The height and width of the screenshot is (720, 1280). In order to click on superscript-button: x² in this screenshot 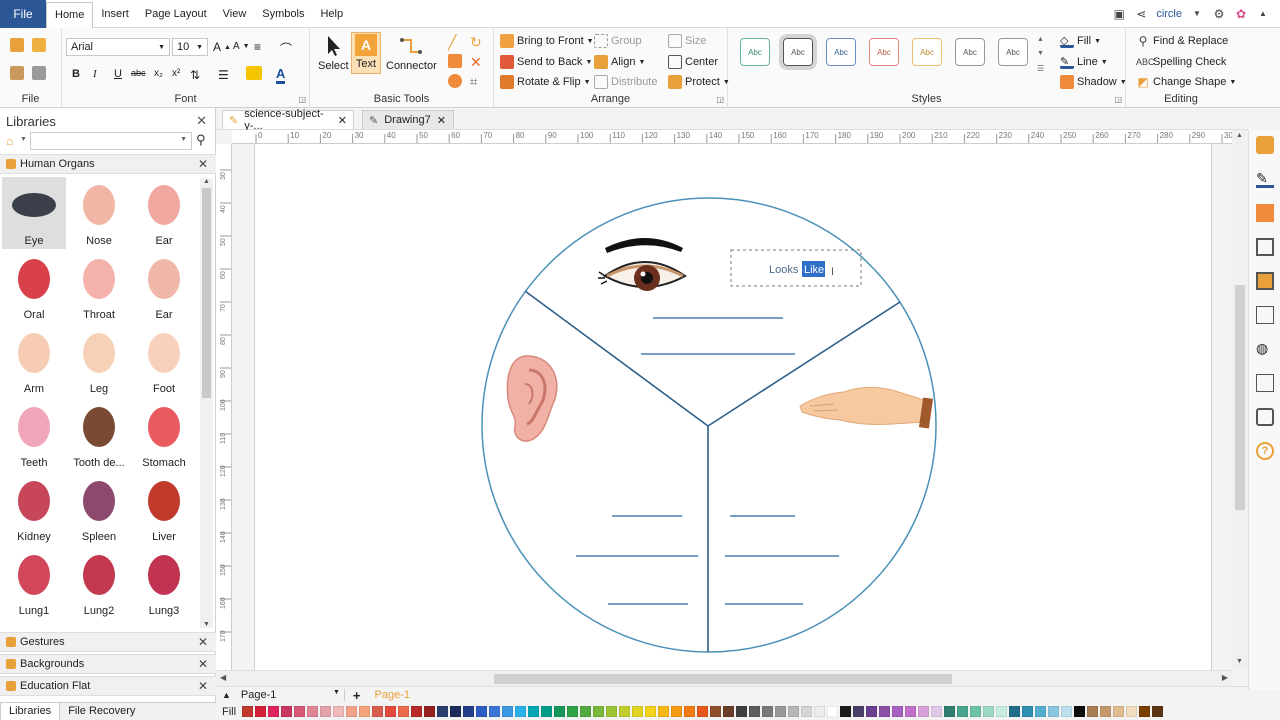, I will do `click(176, 73)`.